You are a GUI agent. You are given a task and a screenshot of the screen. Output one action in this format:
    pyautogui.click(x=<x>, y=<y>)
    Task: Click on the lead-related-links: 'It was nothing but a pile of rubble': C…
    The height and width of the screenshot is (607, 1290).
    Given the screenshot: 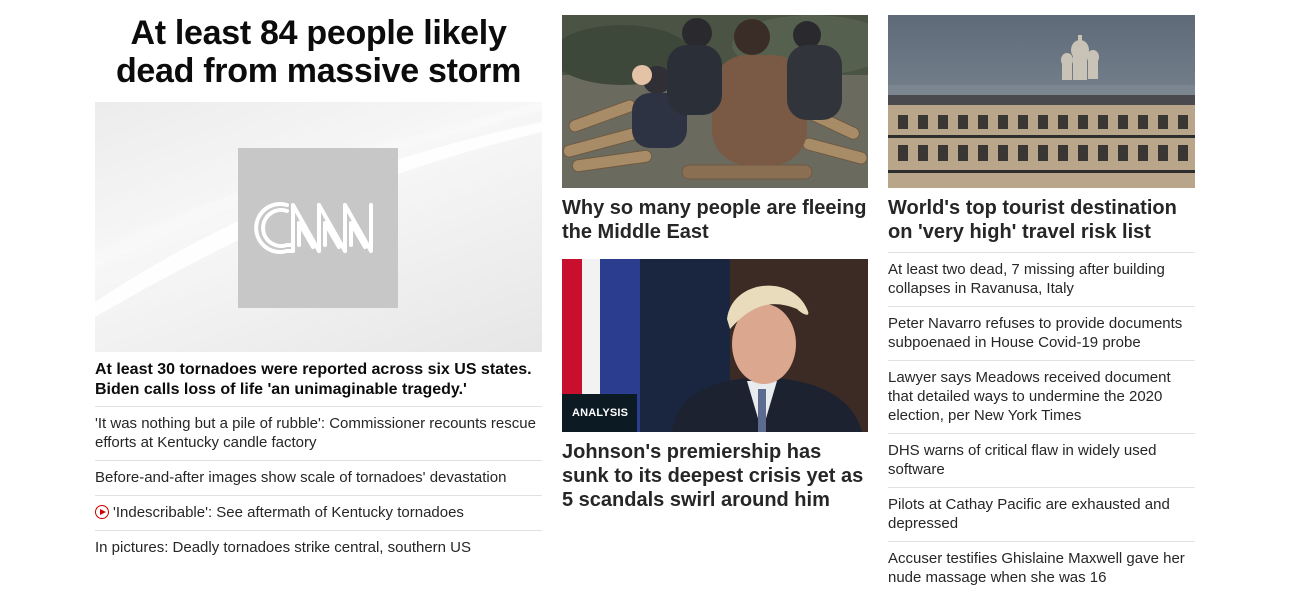 What is the action you would take?
    pyautogui.click(x=318, y=485)
    